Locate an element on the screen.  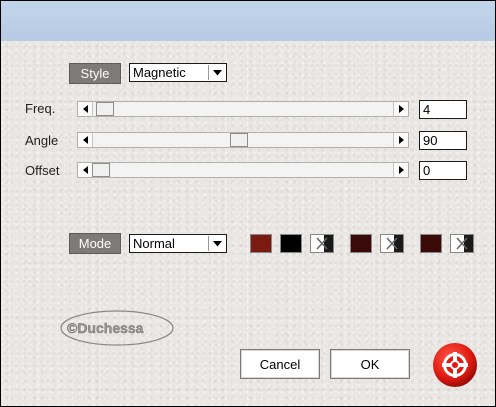
mode-dropdown: Normal is located at coordinates (178, 243).